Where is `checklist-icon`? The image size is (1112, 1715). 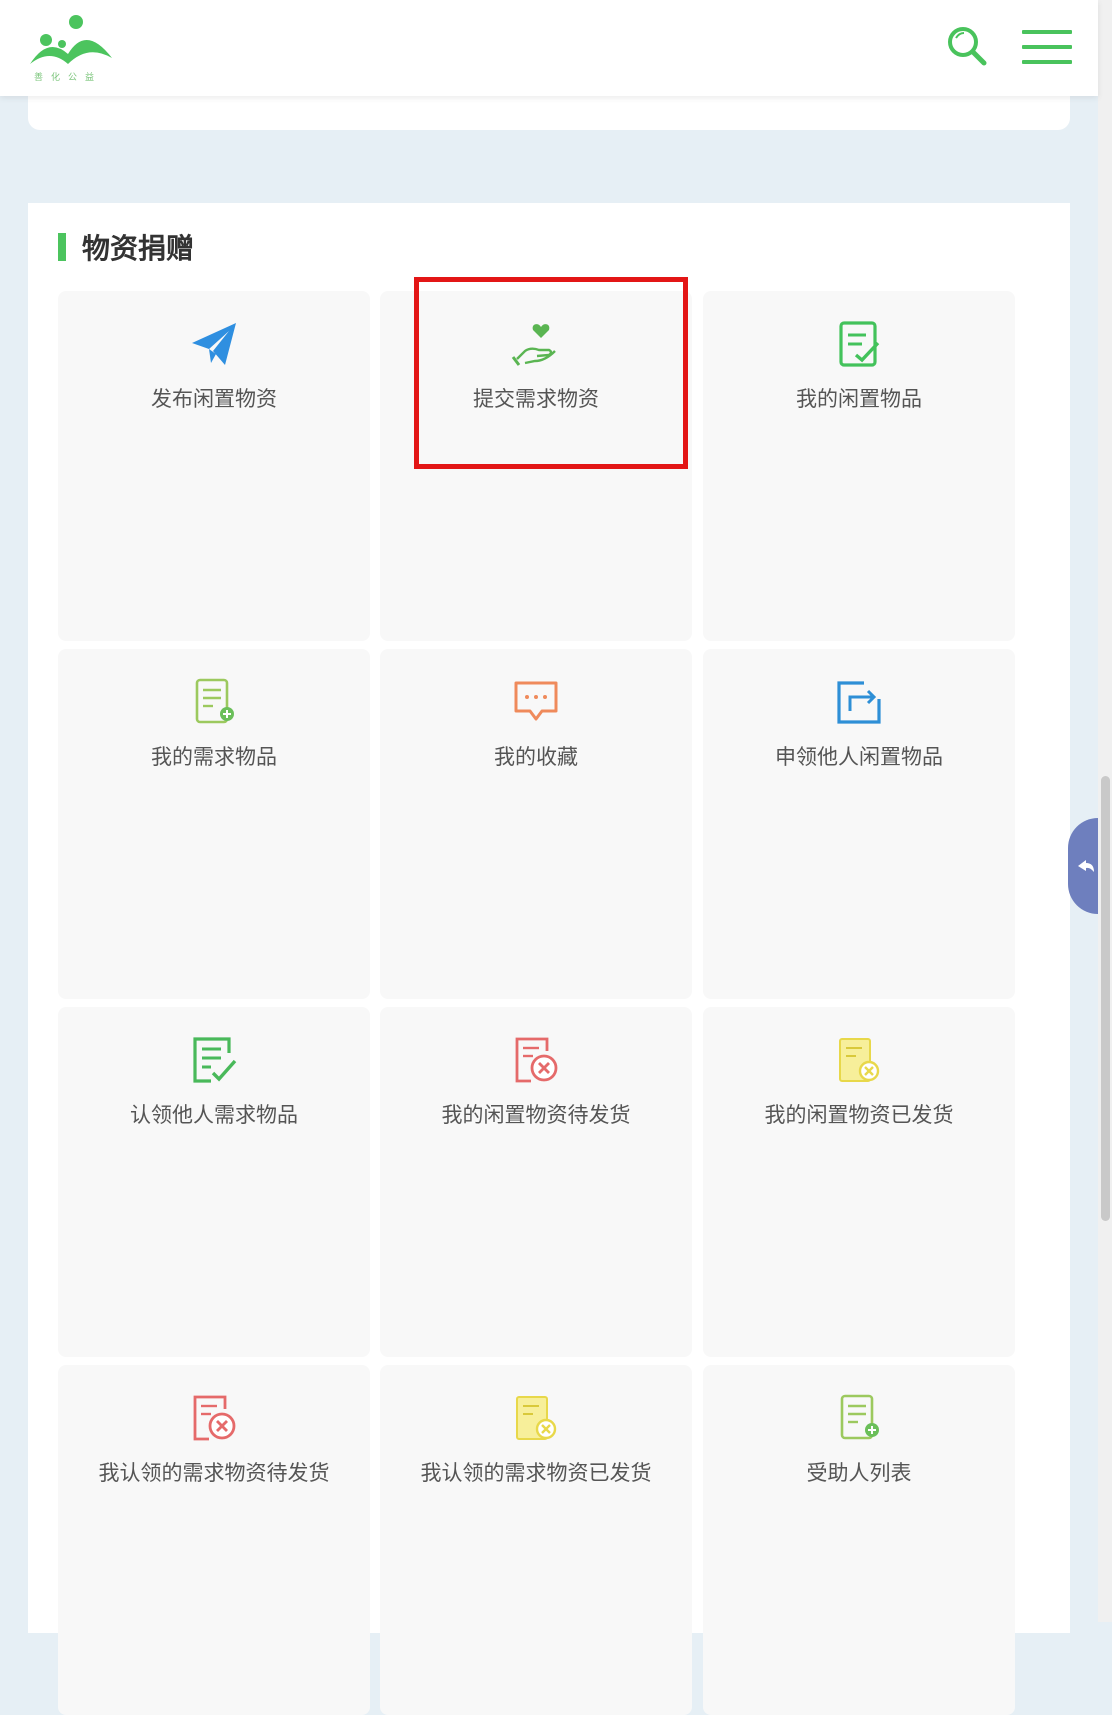
checklist-icon is located at coordinates (214, 1060).